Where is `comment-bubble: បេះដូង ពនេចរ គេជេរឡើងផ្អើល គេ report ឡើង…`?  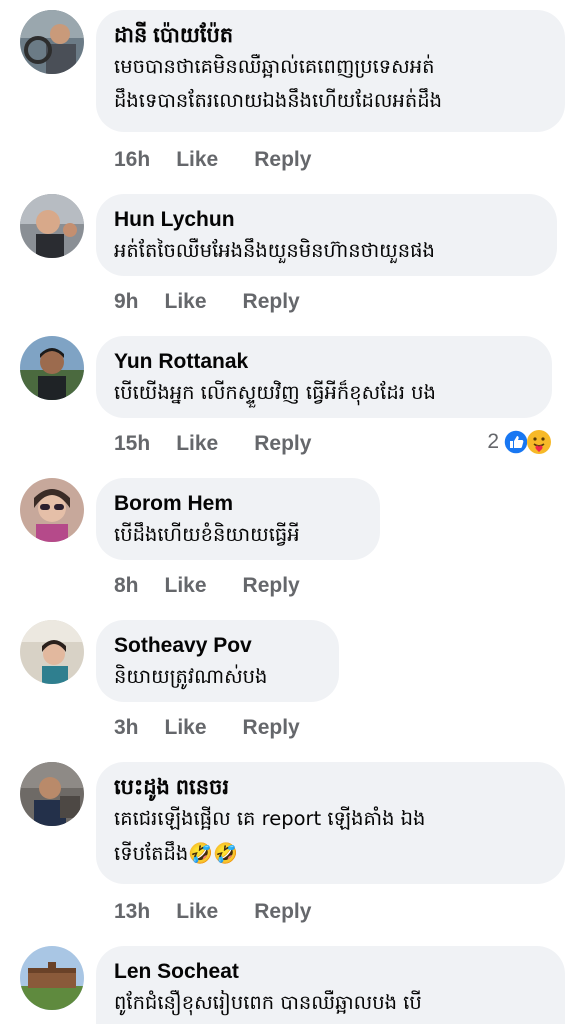
comment-bubble: បេះដូង ពនេចរ គេជេរឡើងផ្អើល គេ report ឡើង… is located at coordinates (330, 823).